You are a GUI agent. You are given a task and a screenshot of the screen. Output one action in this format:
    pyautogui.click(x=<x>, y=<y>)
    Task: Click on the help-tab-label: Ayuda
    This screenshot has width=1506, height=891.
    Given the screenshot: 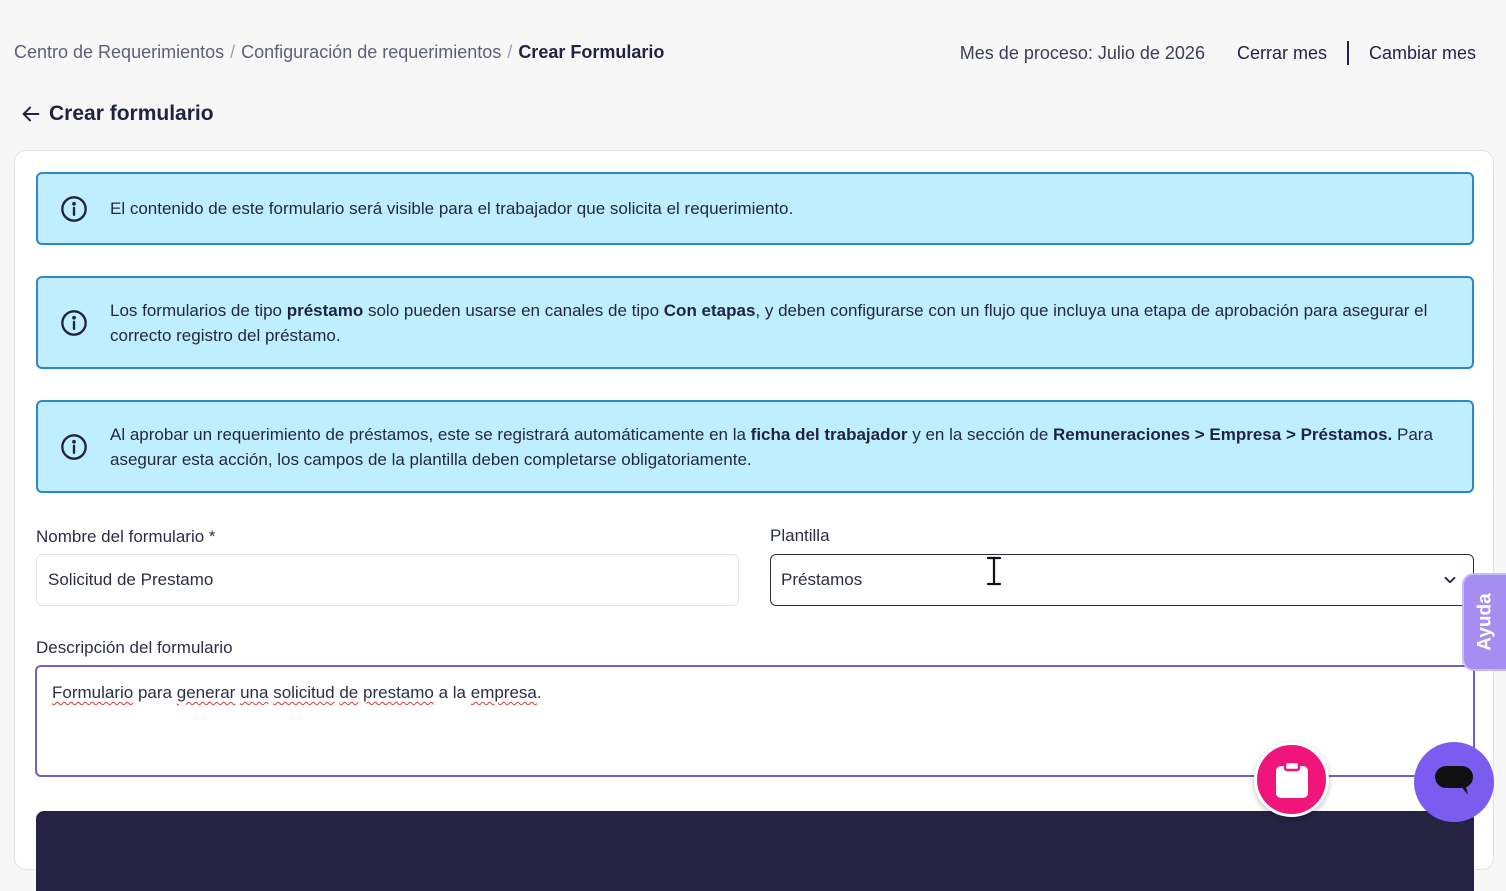 What is the action you would take?
    pyautogui.click(x=1485, y=622)
    